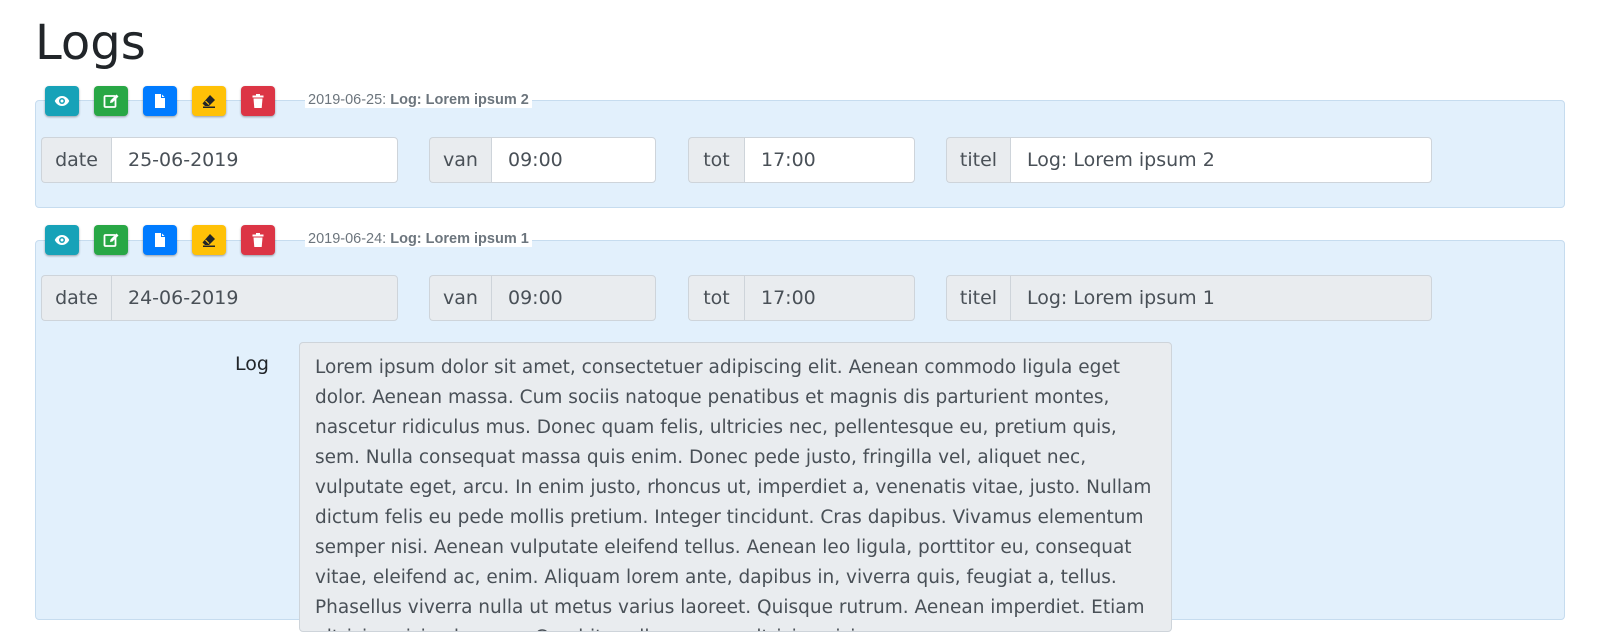  I want to click on log-legend: 2019-06-24: Log: Lorem ipsum 1, so click(418, 239).